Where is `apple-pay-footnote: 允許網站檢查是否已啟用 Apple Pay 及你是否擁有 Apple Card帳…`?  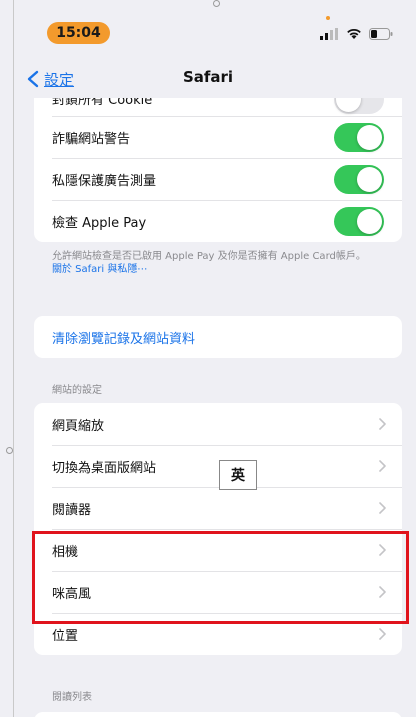
apple-pay-footnote: 允許網站檢查是否已啟用 Apple Pay 及你是否擁有 Apple Card帳… is located at coordinates (219, 263).